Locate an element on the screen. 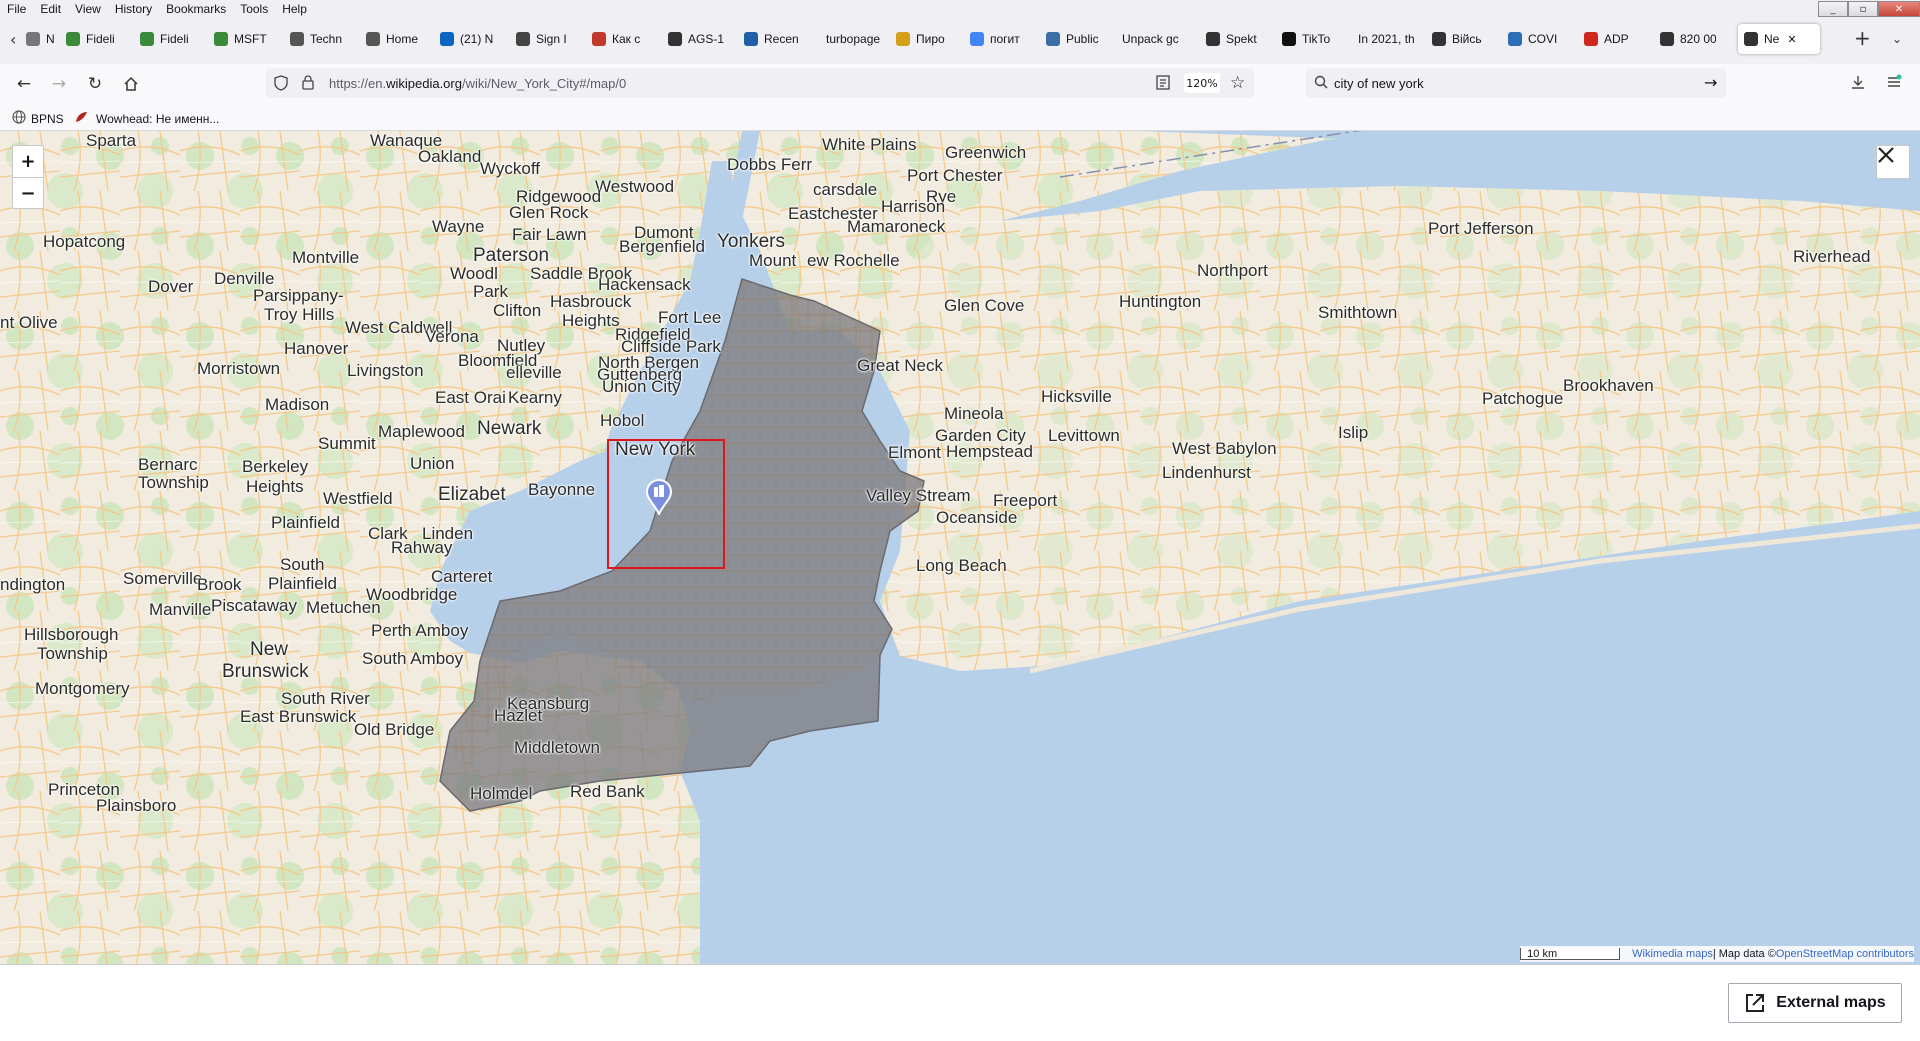  tab: Unpack gc is located at coordinates (1161, 39).